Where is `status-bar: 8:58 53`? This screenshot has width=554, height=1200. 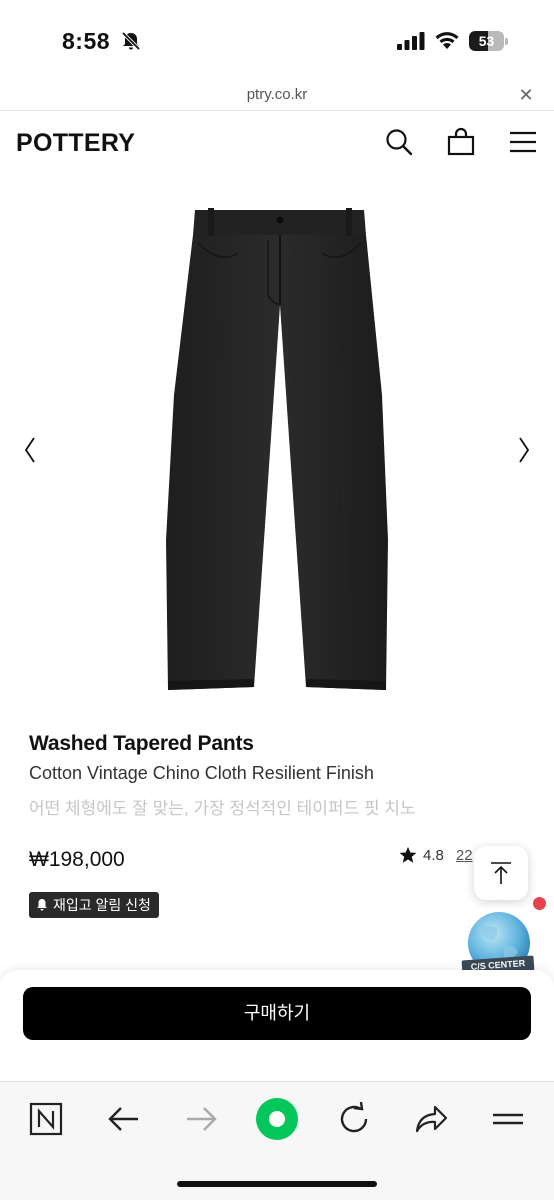 status-bar: 8:58 53 is located at coordinates (277, 40).